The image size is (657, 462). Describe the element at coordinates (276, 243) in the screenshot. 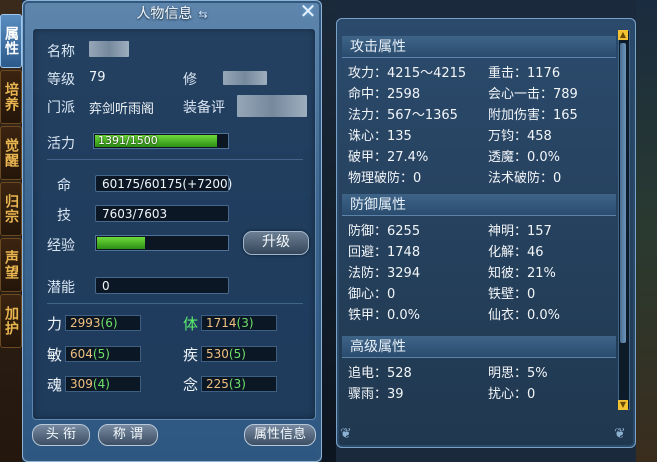

I see `upgrade-button: 升级` at that location.